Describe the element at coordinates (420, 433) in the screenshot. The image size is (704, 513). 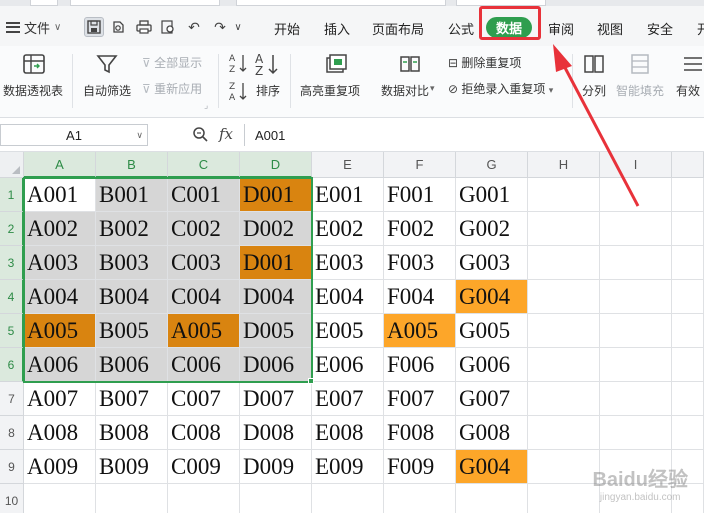
I see `cell: F008` at that location.